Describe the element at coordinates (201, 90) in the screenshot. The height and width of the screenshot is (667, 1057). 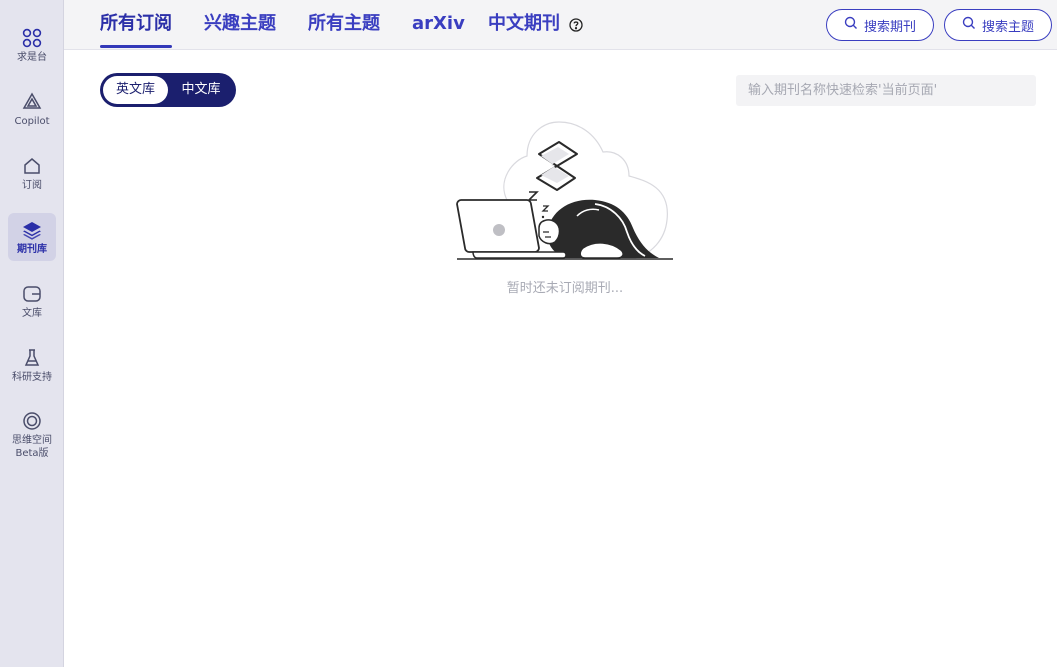
I see `toggle-chinese-library: 中文库` at that location.